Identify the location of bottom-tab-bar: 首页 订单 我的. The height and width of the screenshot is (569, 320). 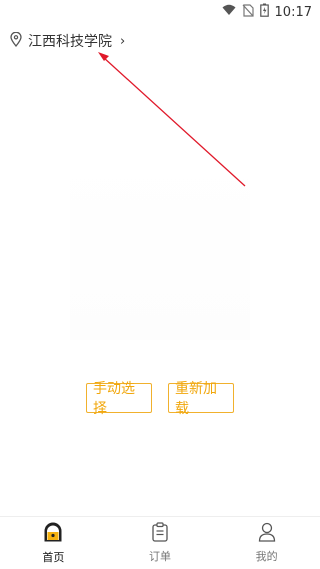
(160, 542).